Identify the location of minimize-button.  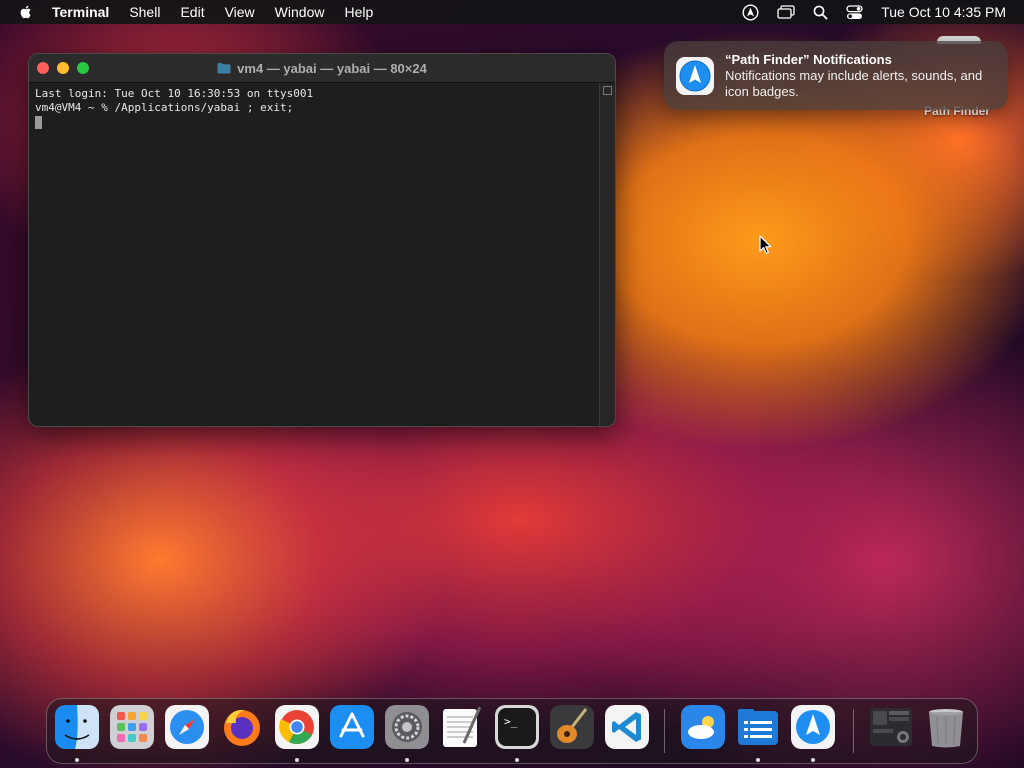
(63, 68).